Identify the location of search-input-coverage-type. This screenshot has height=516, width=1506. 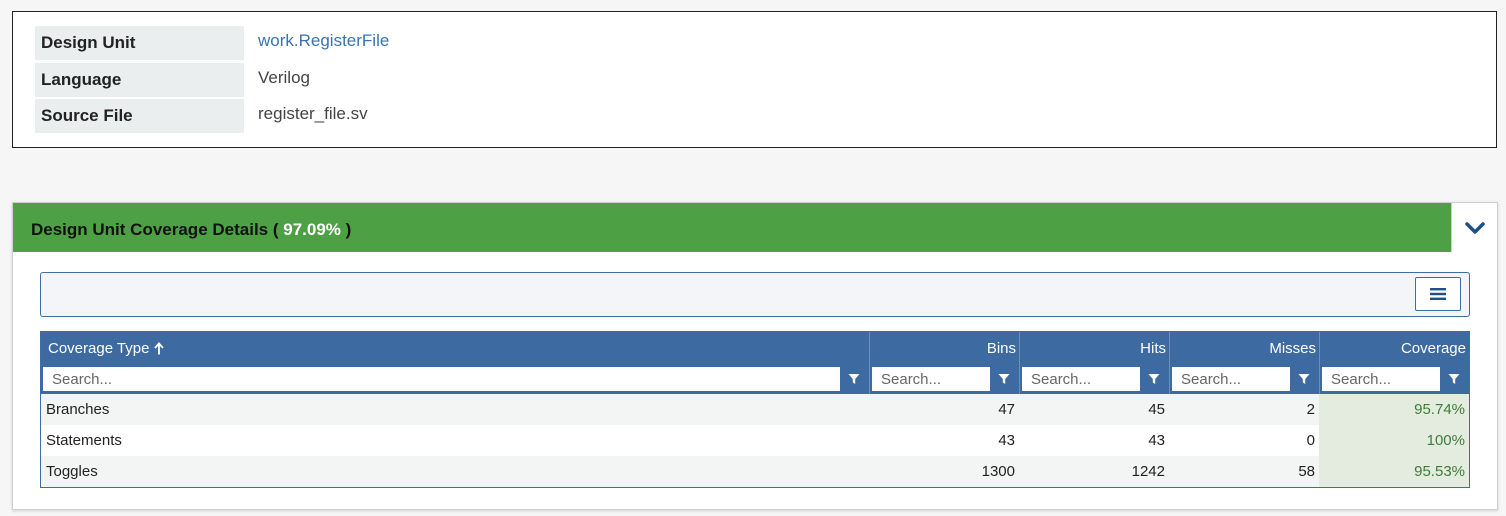
(441, 379).